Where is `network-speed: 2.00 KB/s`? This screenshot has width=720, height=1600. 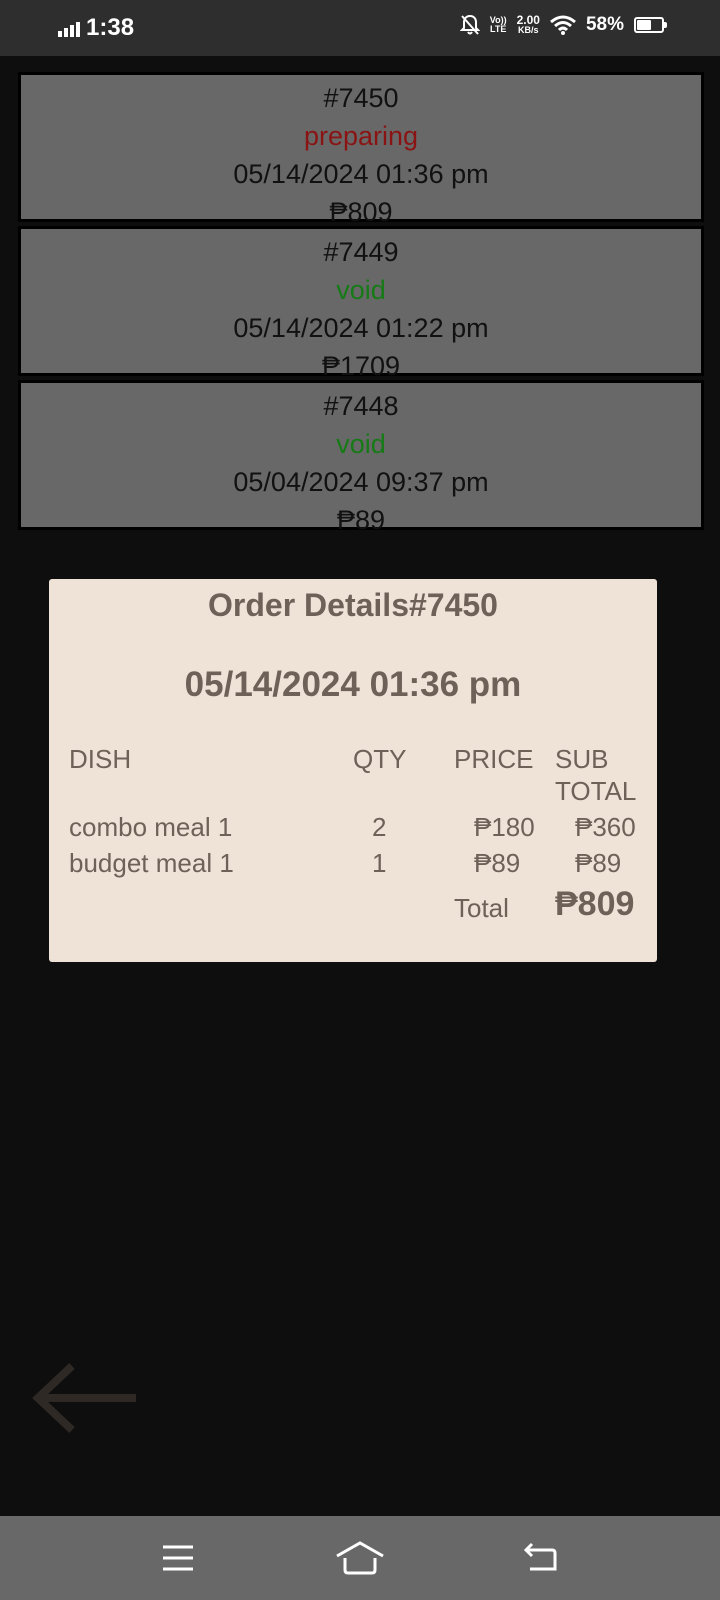 network-speed: 2.00 KB/s is located at coordinates (528, 24).